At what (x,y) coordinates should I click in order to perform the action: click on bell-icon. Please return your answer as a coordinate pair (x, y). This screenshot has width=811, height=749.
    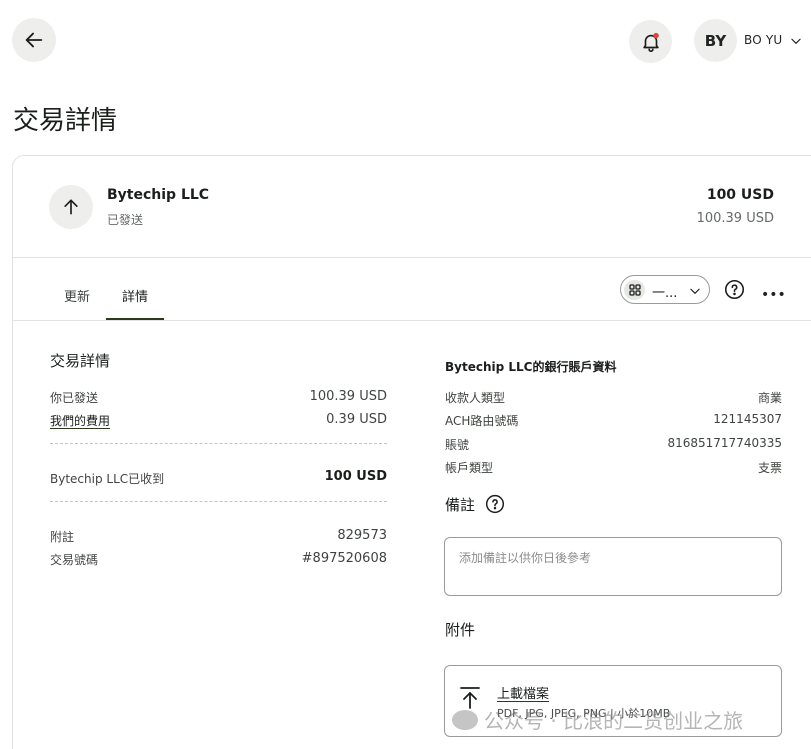
    Looking at the image, I should click on (650, 42).